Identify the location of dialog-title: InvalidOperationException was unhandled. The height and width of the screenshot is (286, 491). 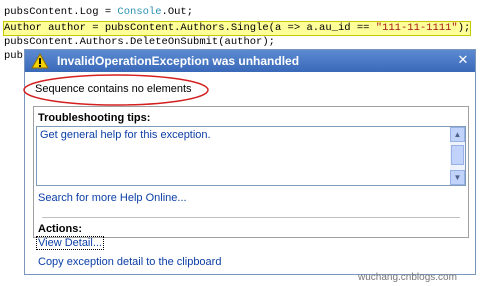
(178, 61).